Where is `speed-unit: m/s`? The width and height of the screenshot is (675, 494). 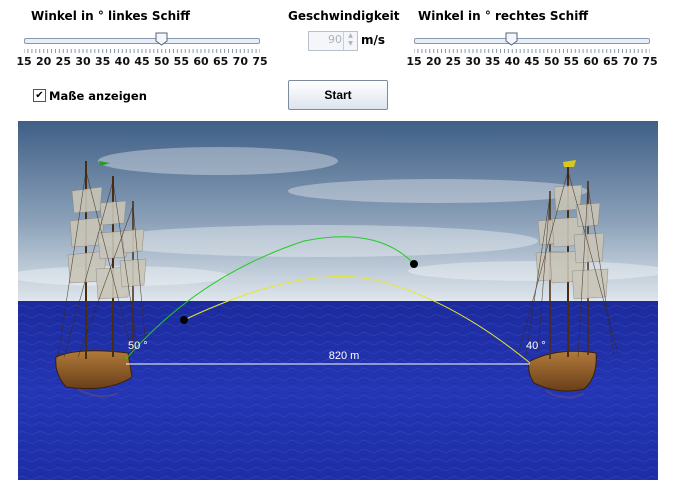
speed-unit: m/s is located at coordinates (373, 40).